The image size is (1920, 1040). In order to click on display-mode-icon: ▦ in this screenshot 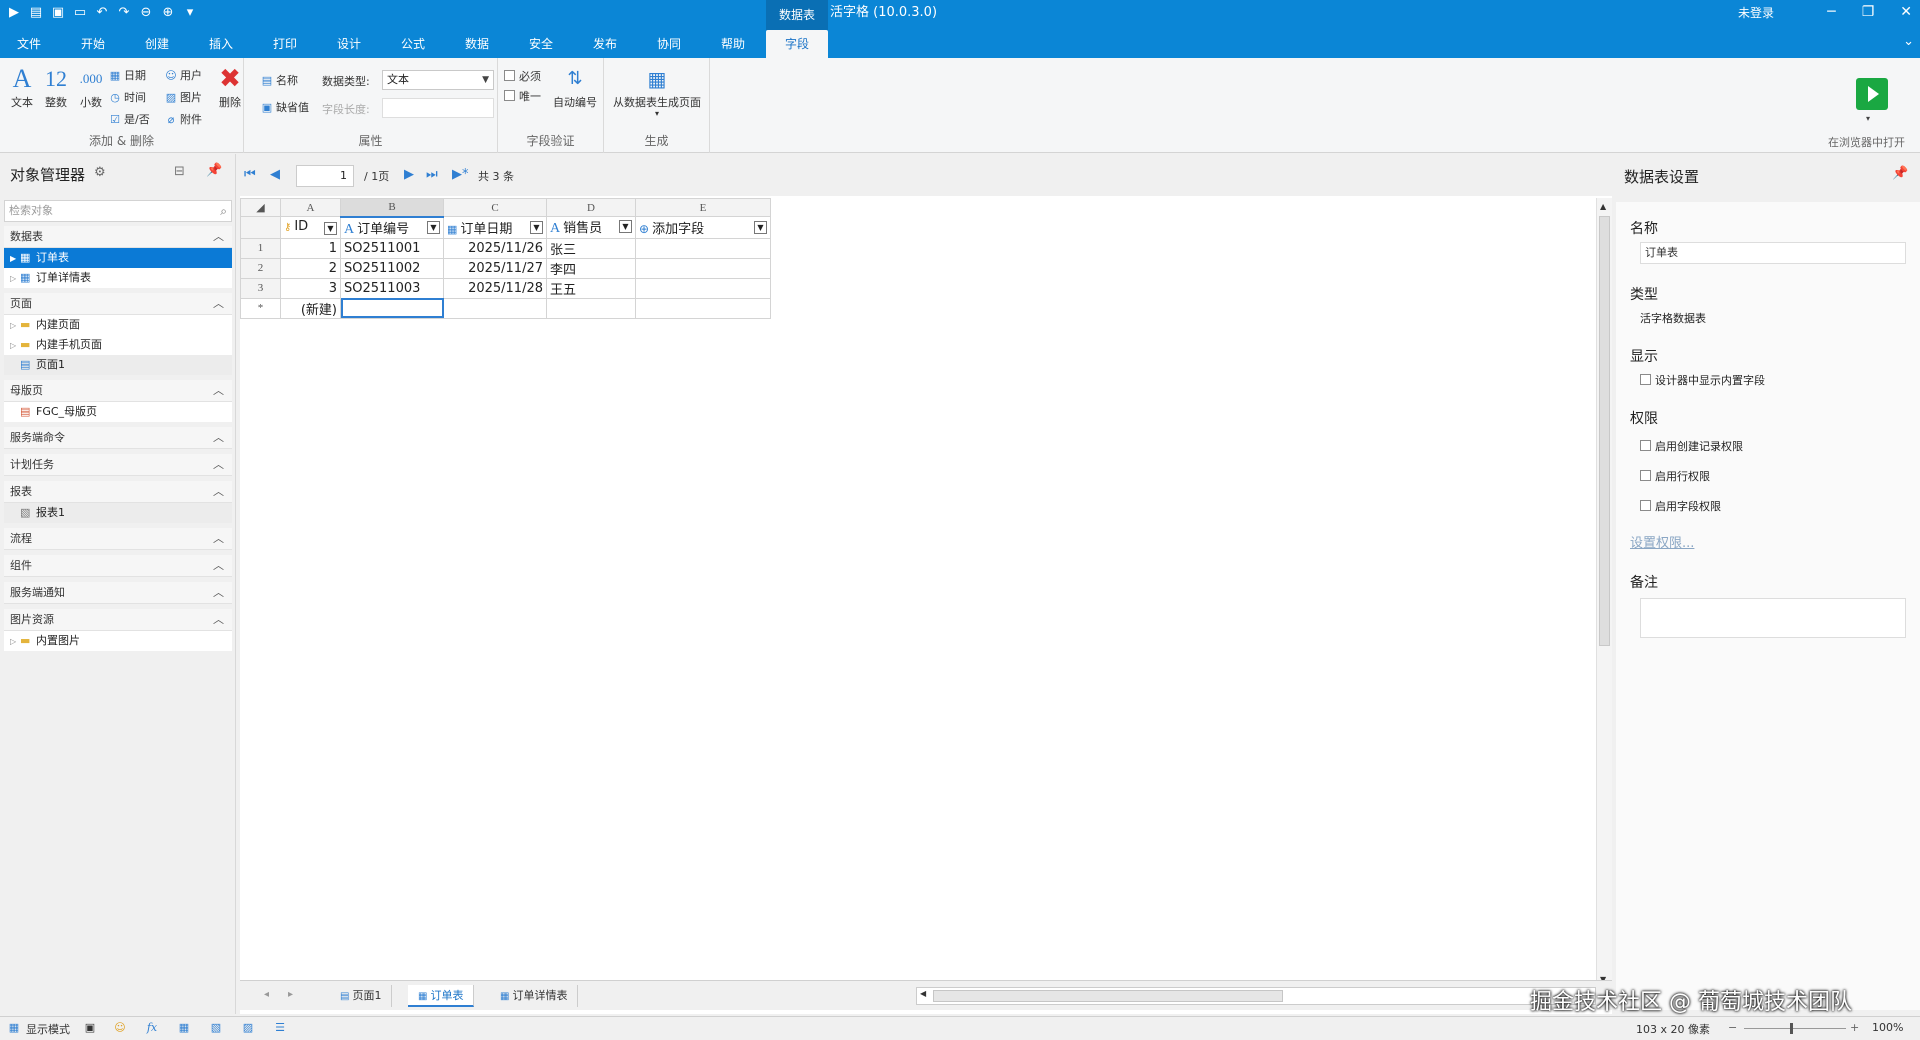, I will do `click(14, 1028)`.